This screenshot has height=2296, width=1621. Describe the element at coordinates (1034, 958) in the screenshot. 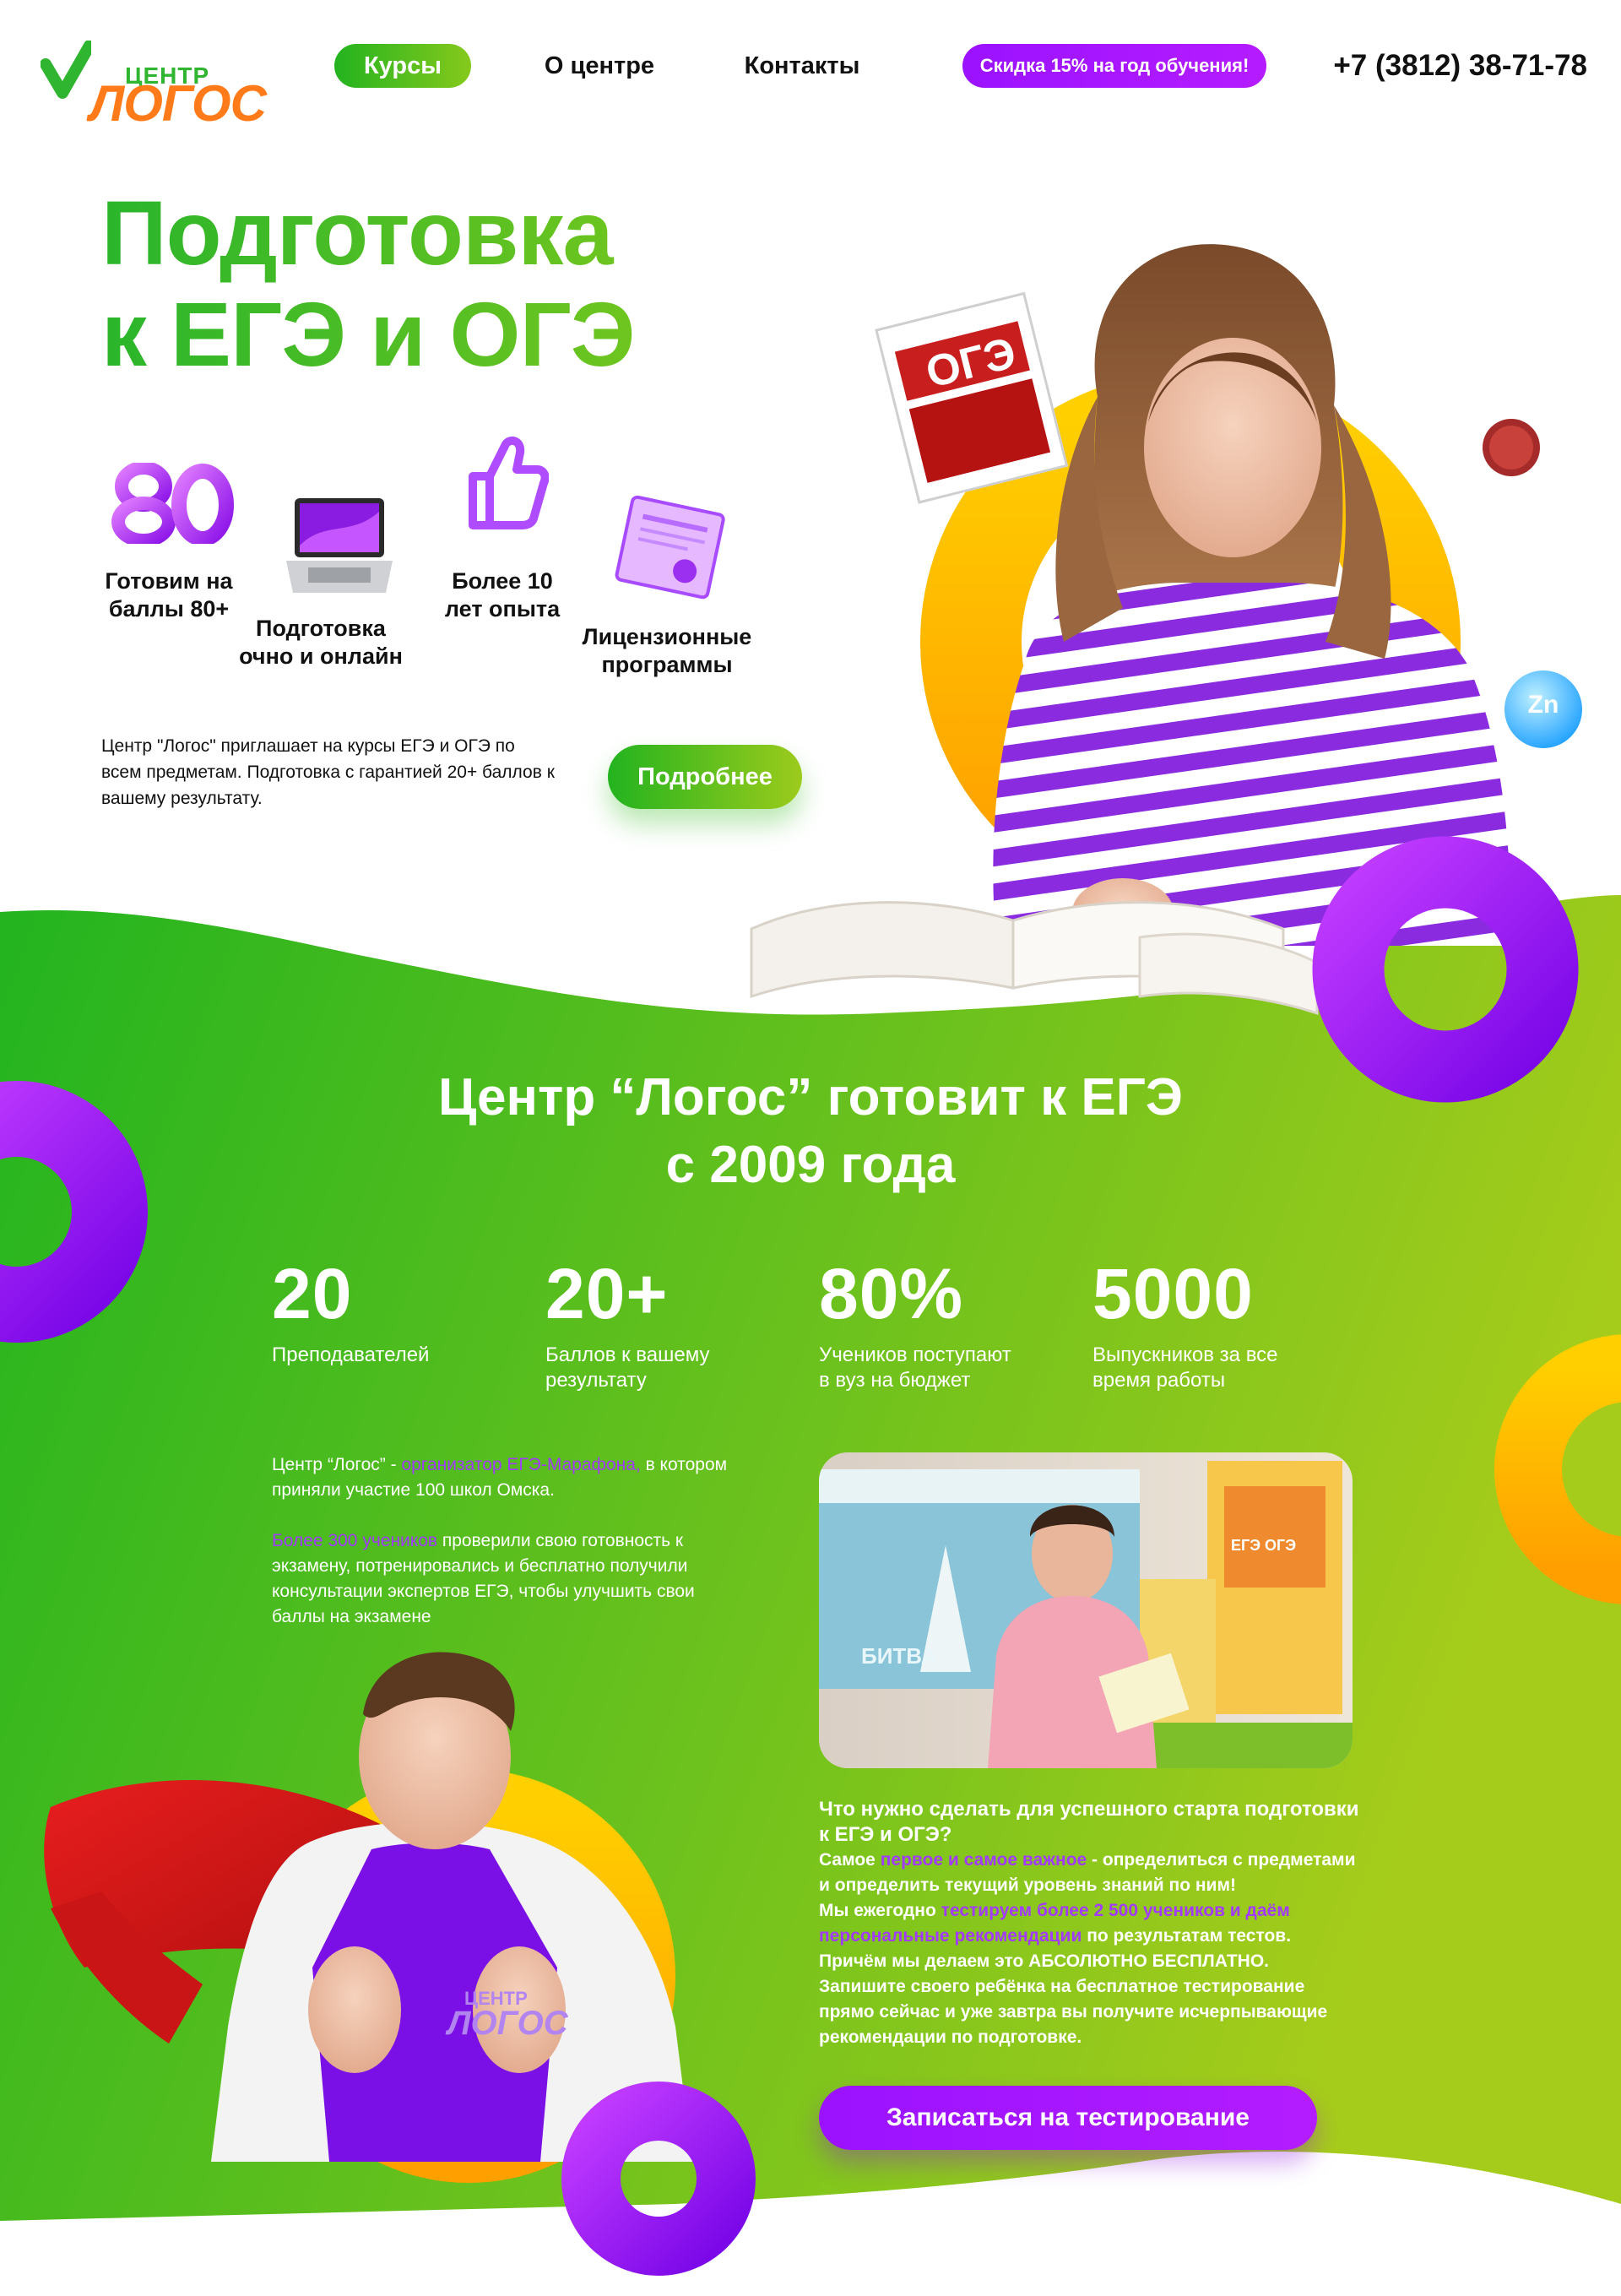

I see `open-book-image` at that location.